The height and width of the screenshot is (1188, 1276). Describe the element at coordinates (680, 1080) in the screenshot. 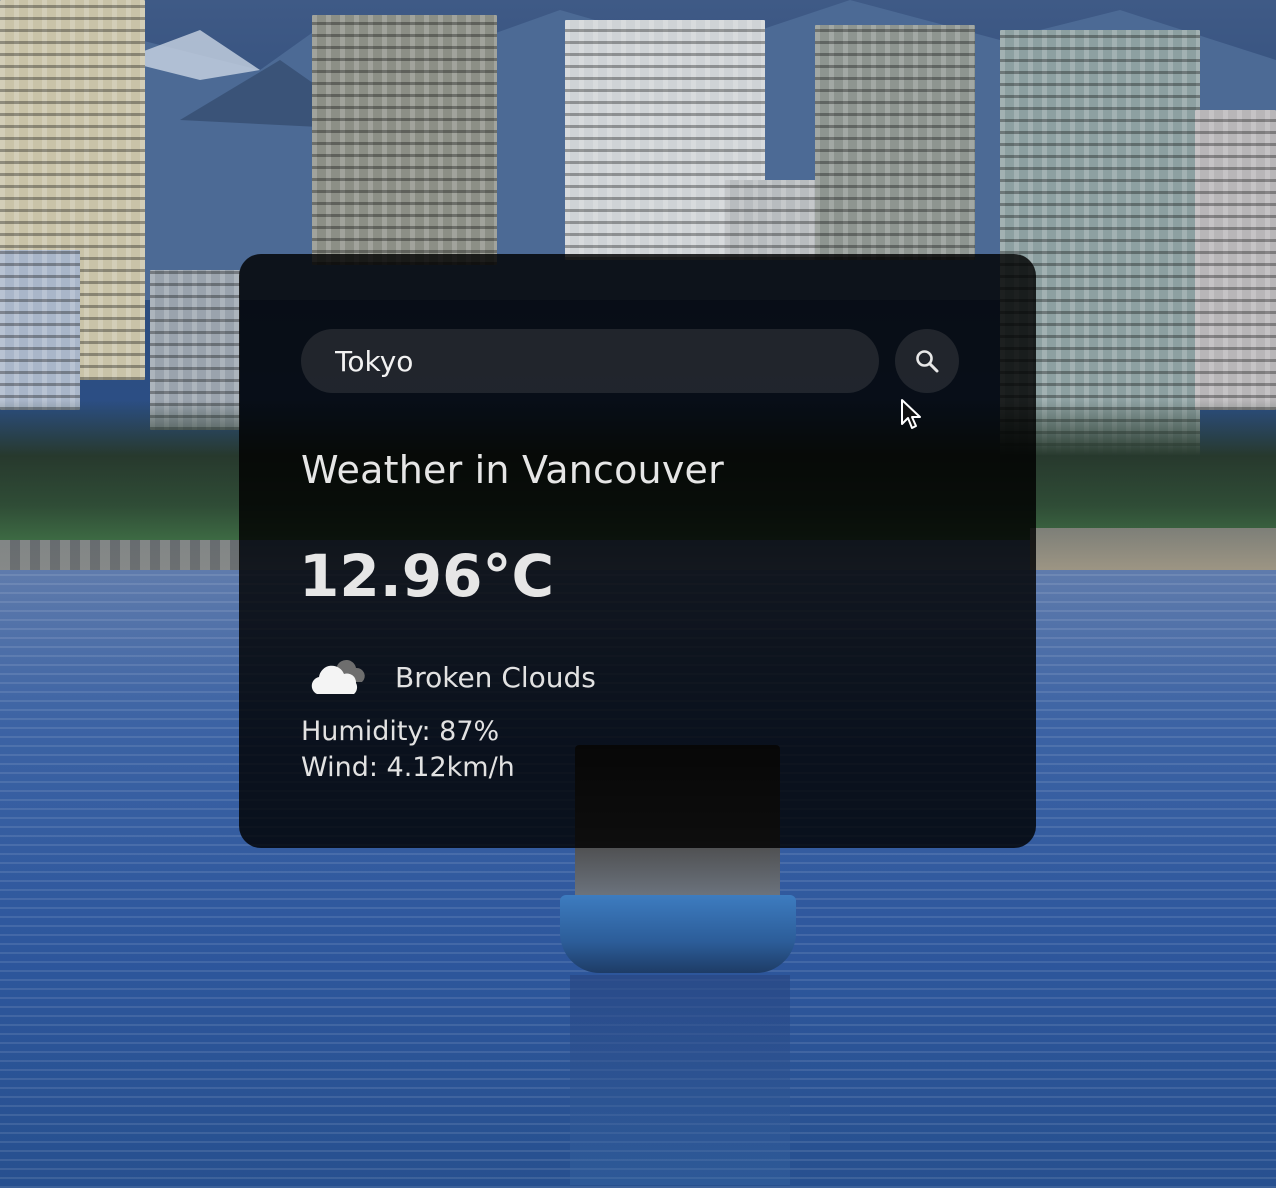

I see `boat-reflection` at that location.